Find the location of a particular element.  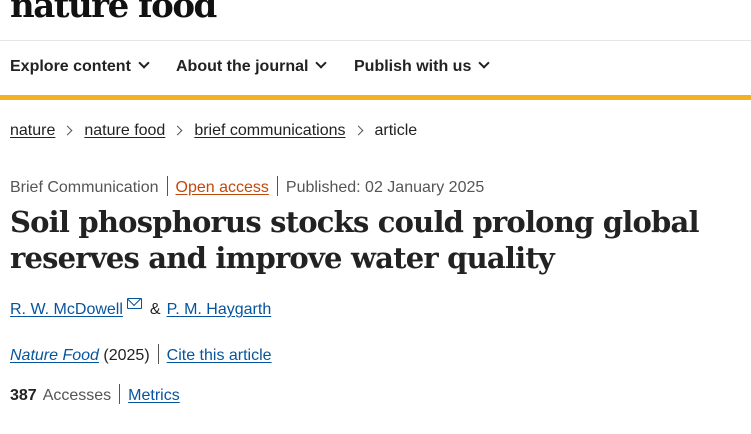

nav-publish-with-us: Publish with us is located at coordinates (422, 66).